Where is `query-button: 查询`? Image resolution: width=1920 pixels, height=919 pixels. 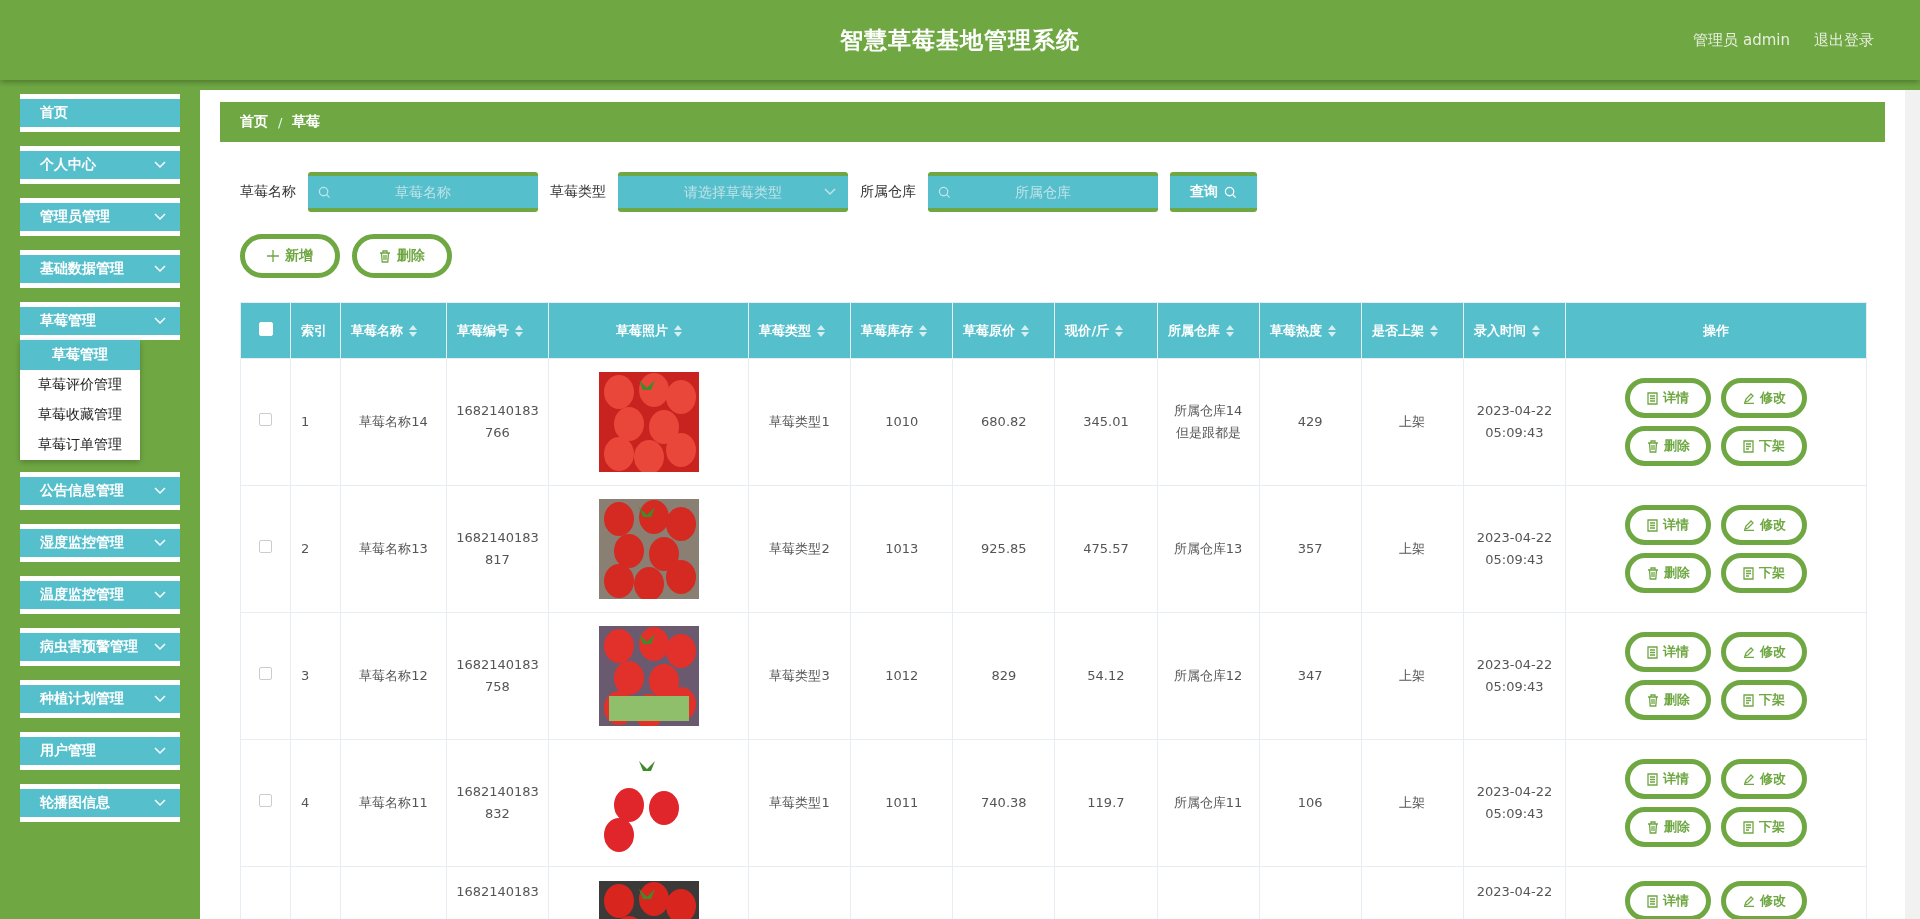
query-button: 查询 is located at coordinates (1213, 192).